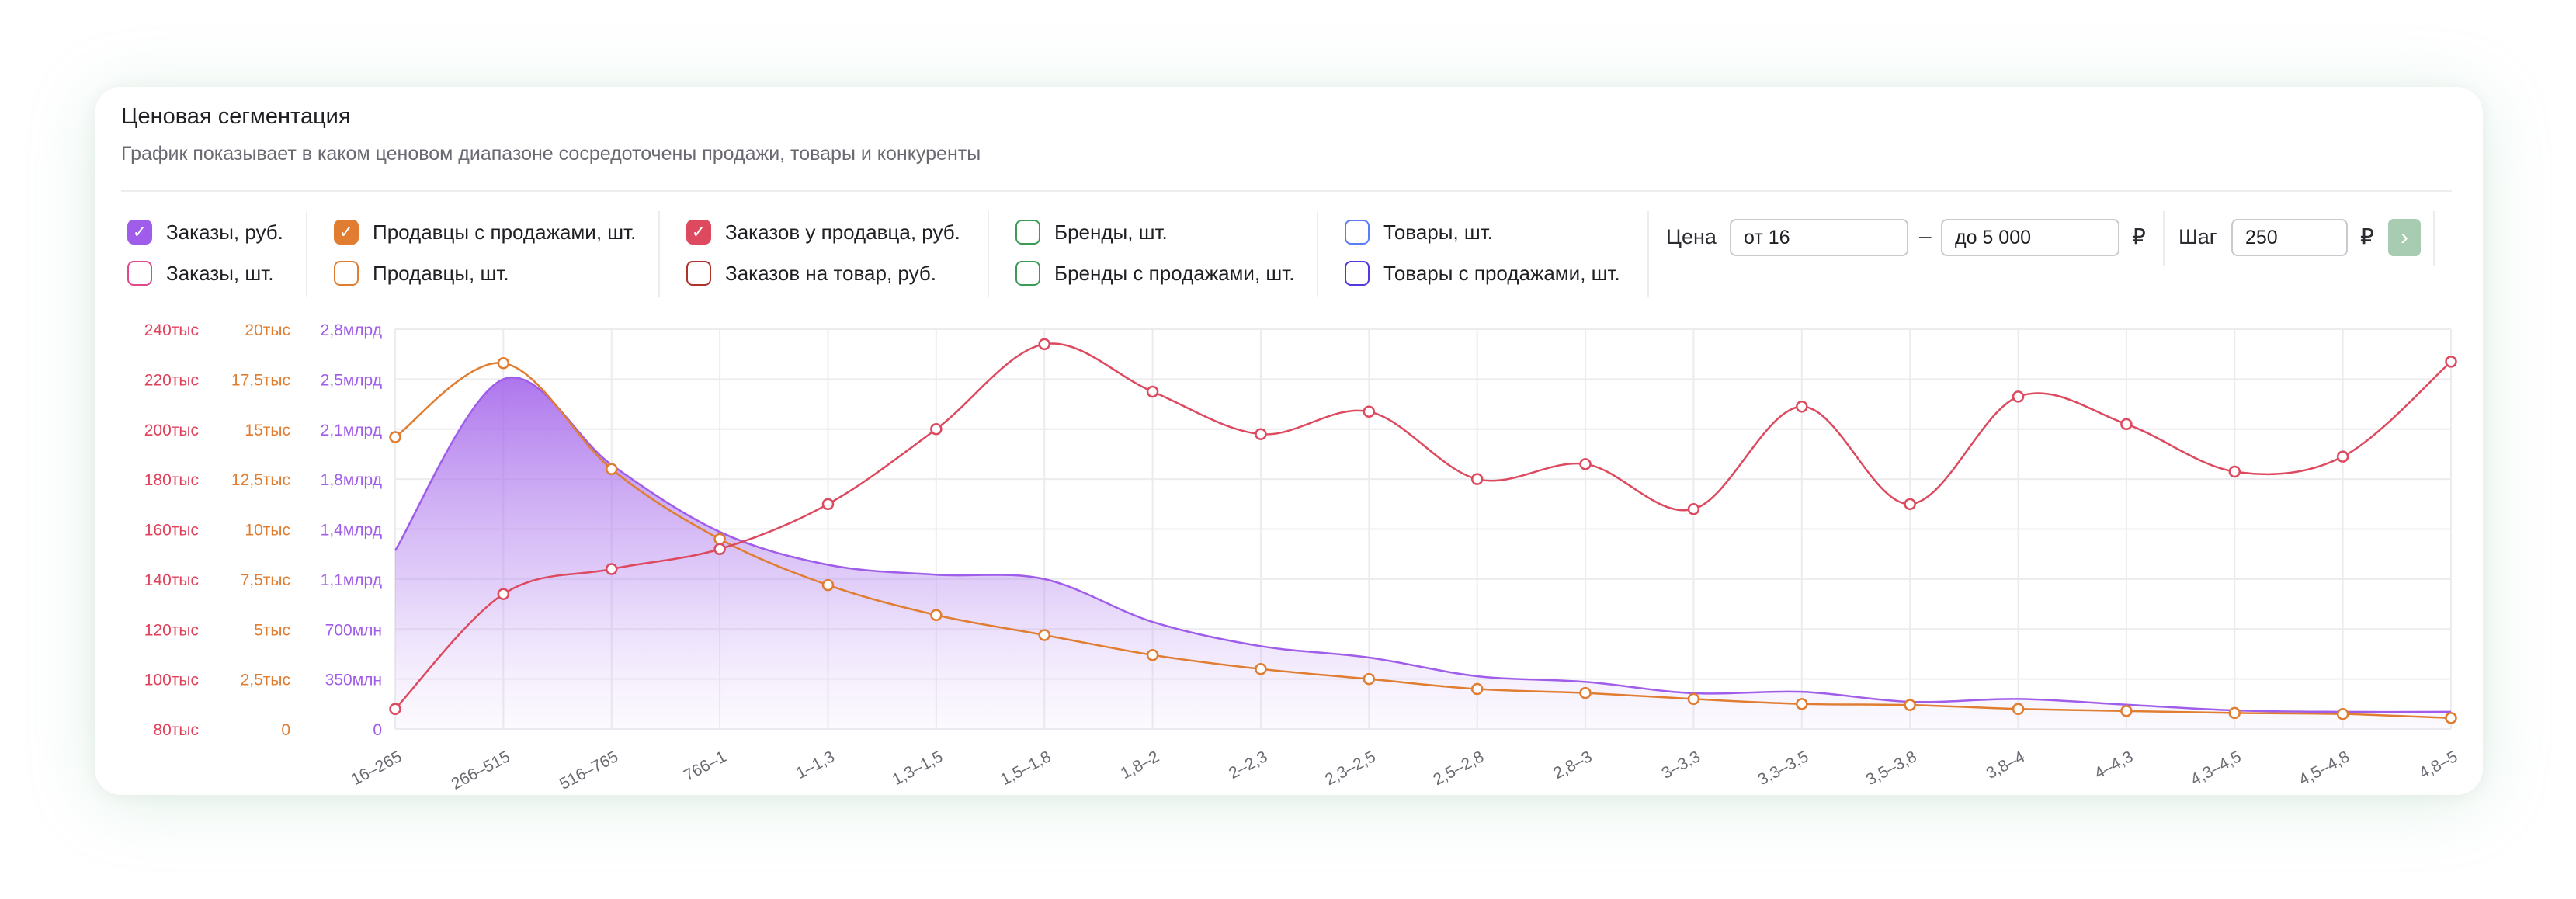  I want to click on y-tick-label: 700млн, so click(353, 630).